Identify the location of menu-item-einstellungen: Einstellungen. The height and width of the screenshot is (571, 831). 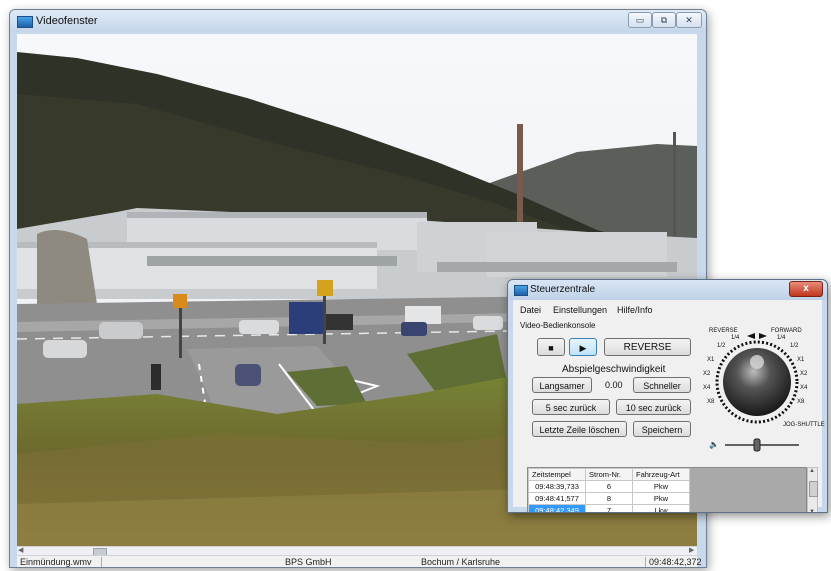
(580, 310).